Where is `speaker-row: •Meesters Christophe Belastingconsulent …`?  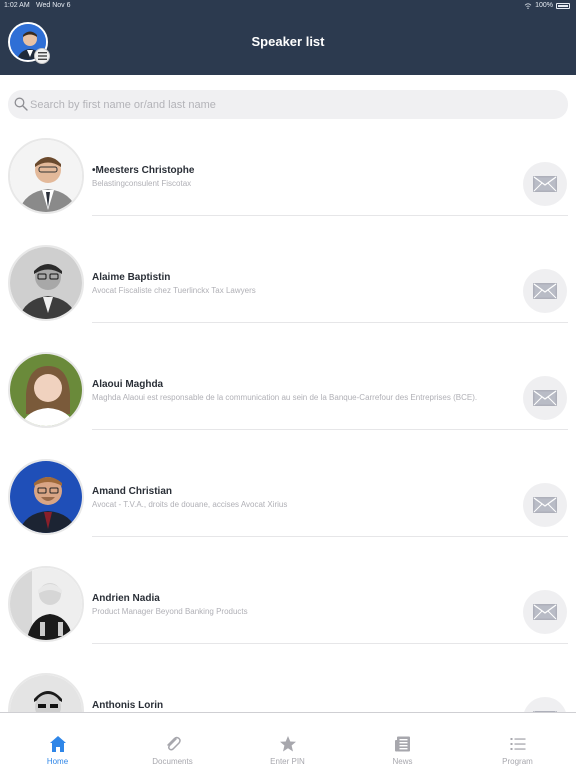
speaker-row: •Meesters Christophe Belastingconsulent … is located at coordinates (288, 173).